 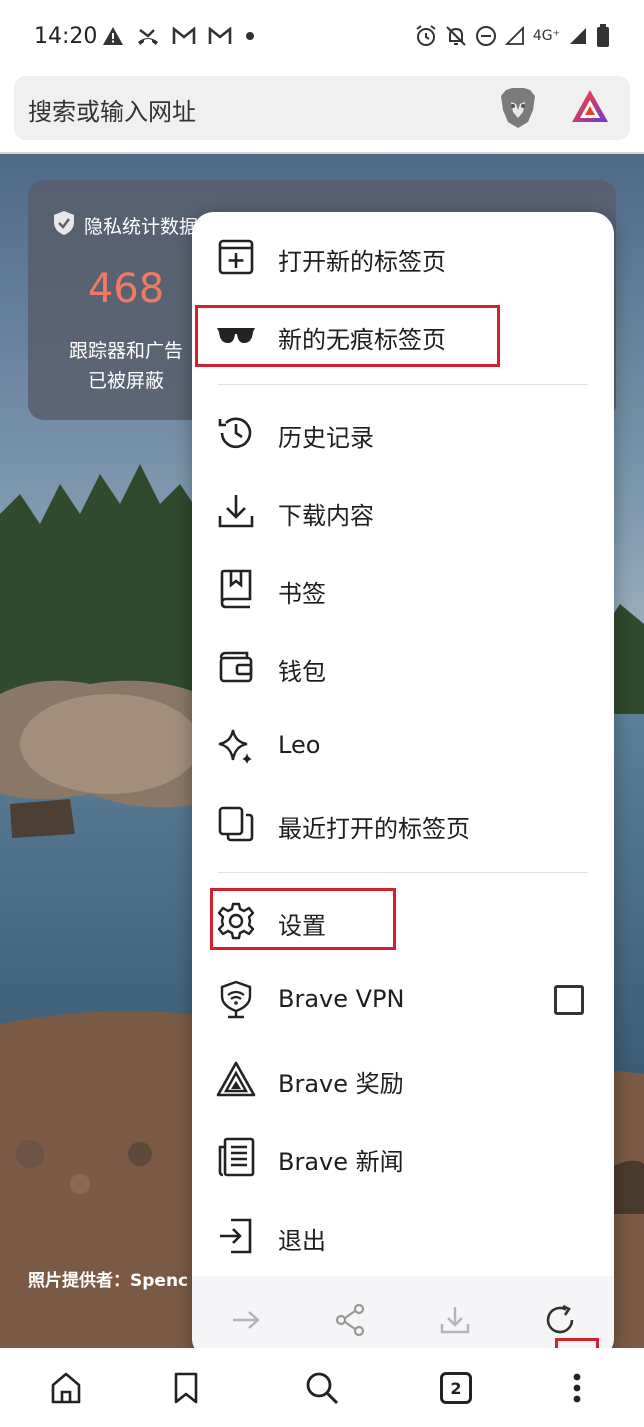 What do you see at coordinates (590, 109) in the screenshot?
I see `brave-rewards-icon` at bounding box center [590, 109].